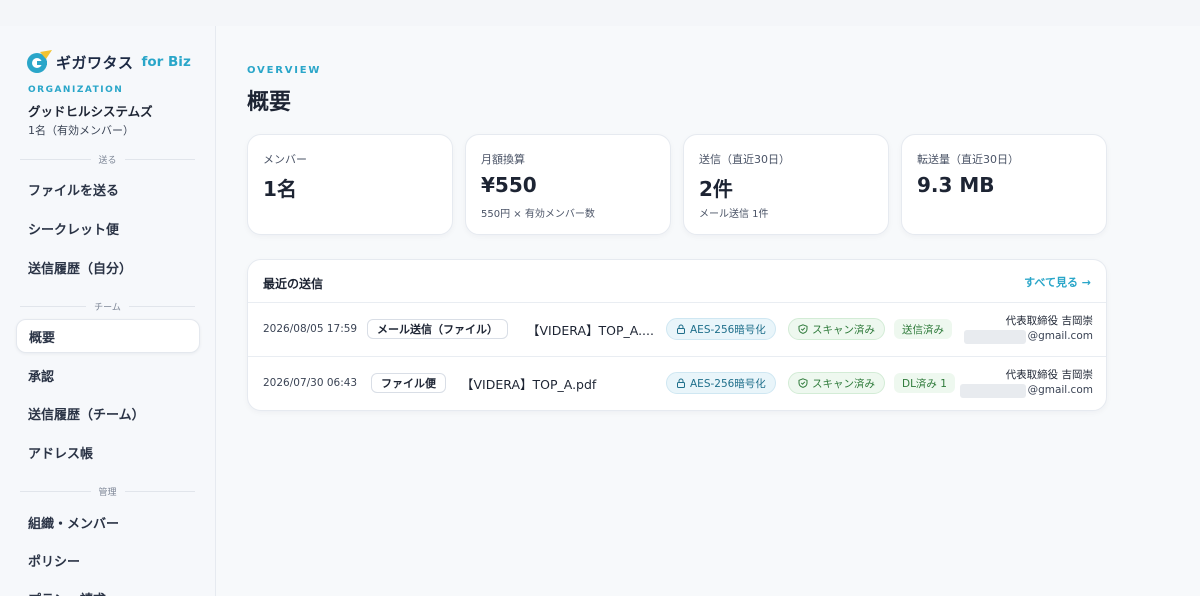 This screenshot has height=596, width=1200. I want to click on stat-label: 送信（直近30日）, so click(744, 159).